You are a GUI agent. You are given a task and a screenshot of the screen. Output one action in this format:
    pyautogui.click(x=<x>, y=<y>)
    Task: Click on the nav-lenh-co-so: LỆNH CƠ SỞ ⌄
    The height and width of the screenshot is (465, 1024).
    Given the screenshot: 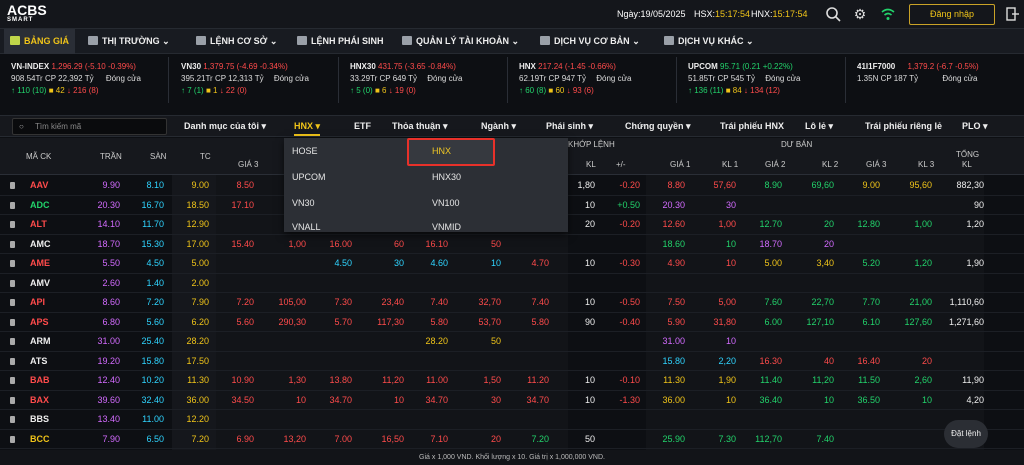 What is the action you would take?
    pyautogui.click(x=236, y=41)
    